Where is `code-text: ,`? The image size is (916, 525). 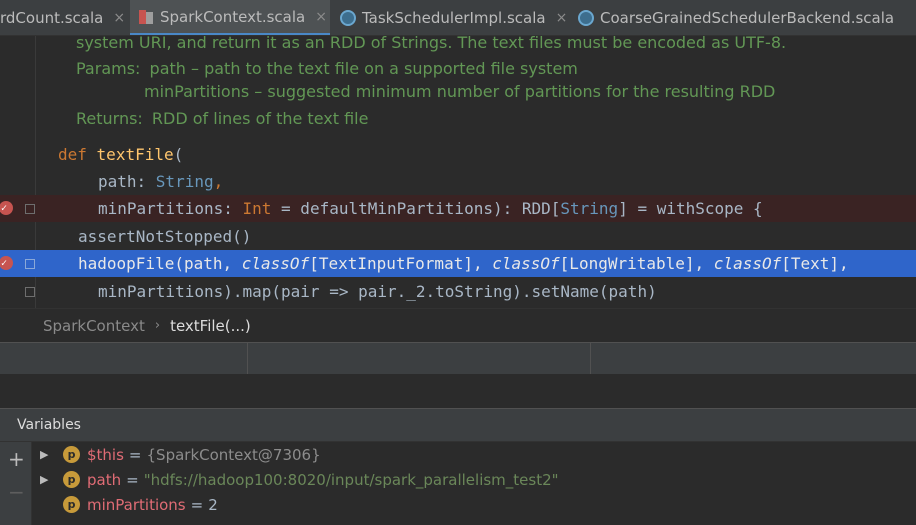
code-text: , is located at coordinates (218, 181).